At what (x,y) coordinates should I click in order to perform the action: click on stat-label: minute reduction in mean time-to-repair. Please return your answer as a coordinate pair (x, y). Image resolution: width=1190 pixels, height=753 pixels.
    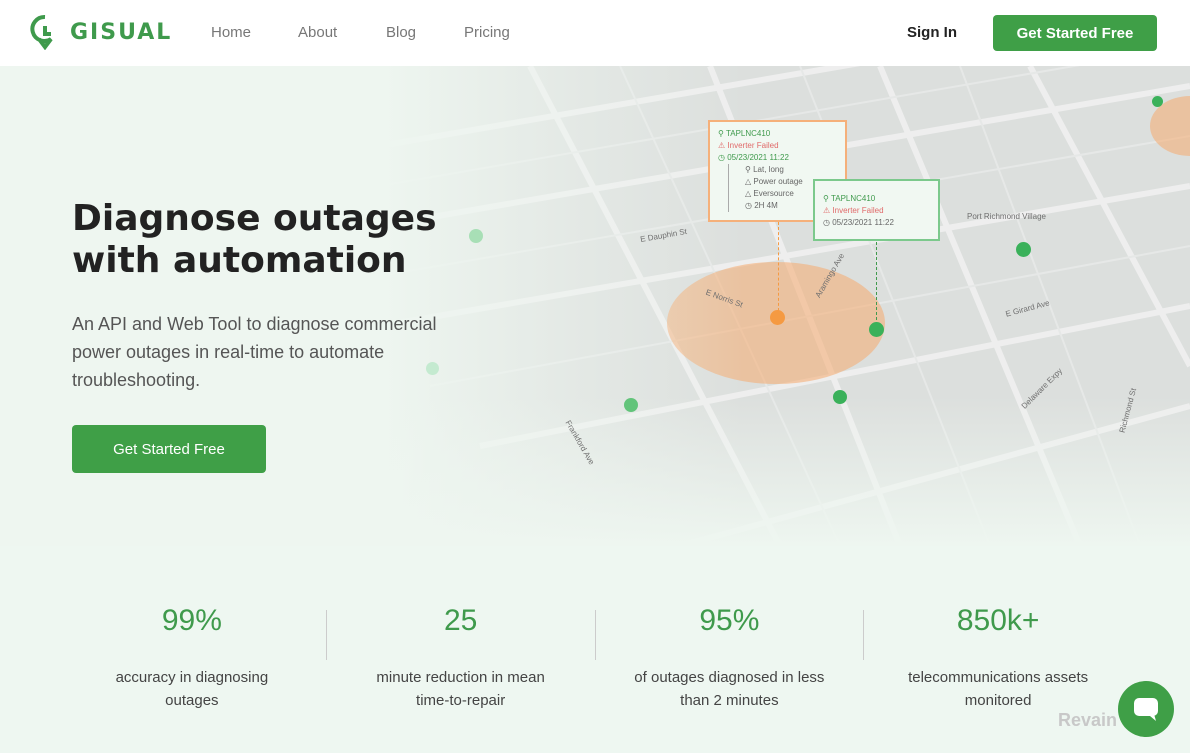
    Looking at the image, I should click on (460, 689).